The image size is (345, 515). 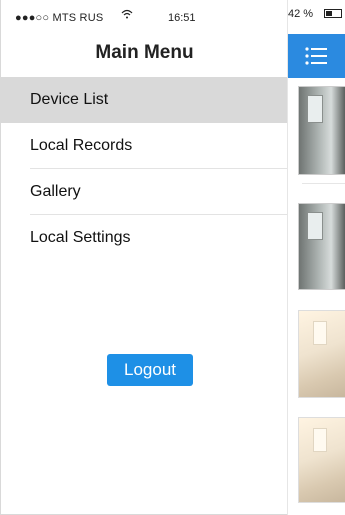 I want to click on page-title: Main Menu, so click(x=144, y=52).